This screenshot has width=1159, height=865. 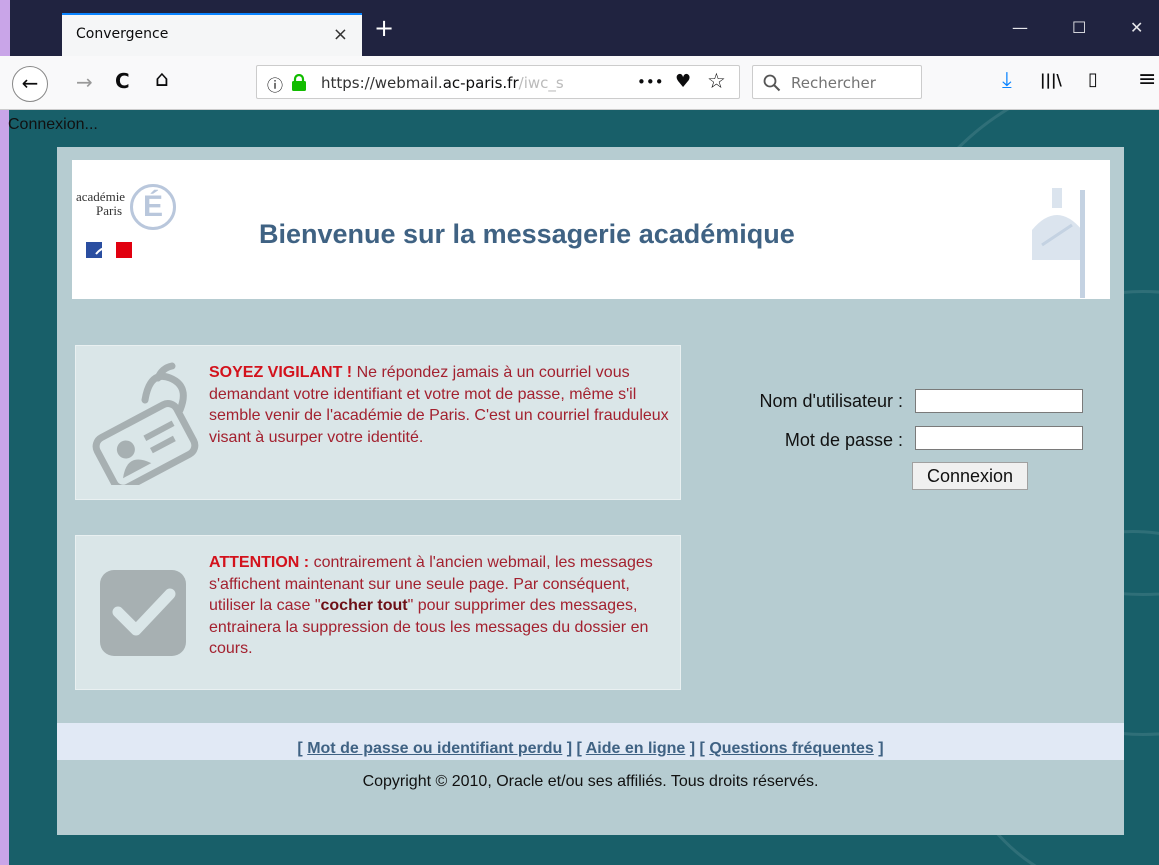 I want to click on window-edge-left, so click(x=4, y=487).